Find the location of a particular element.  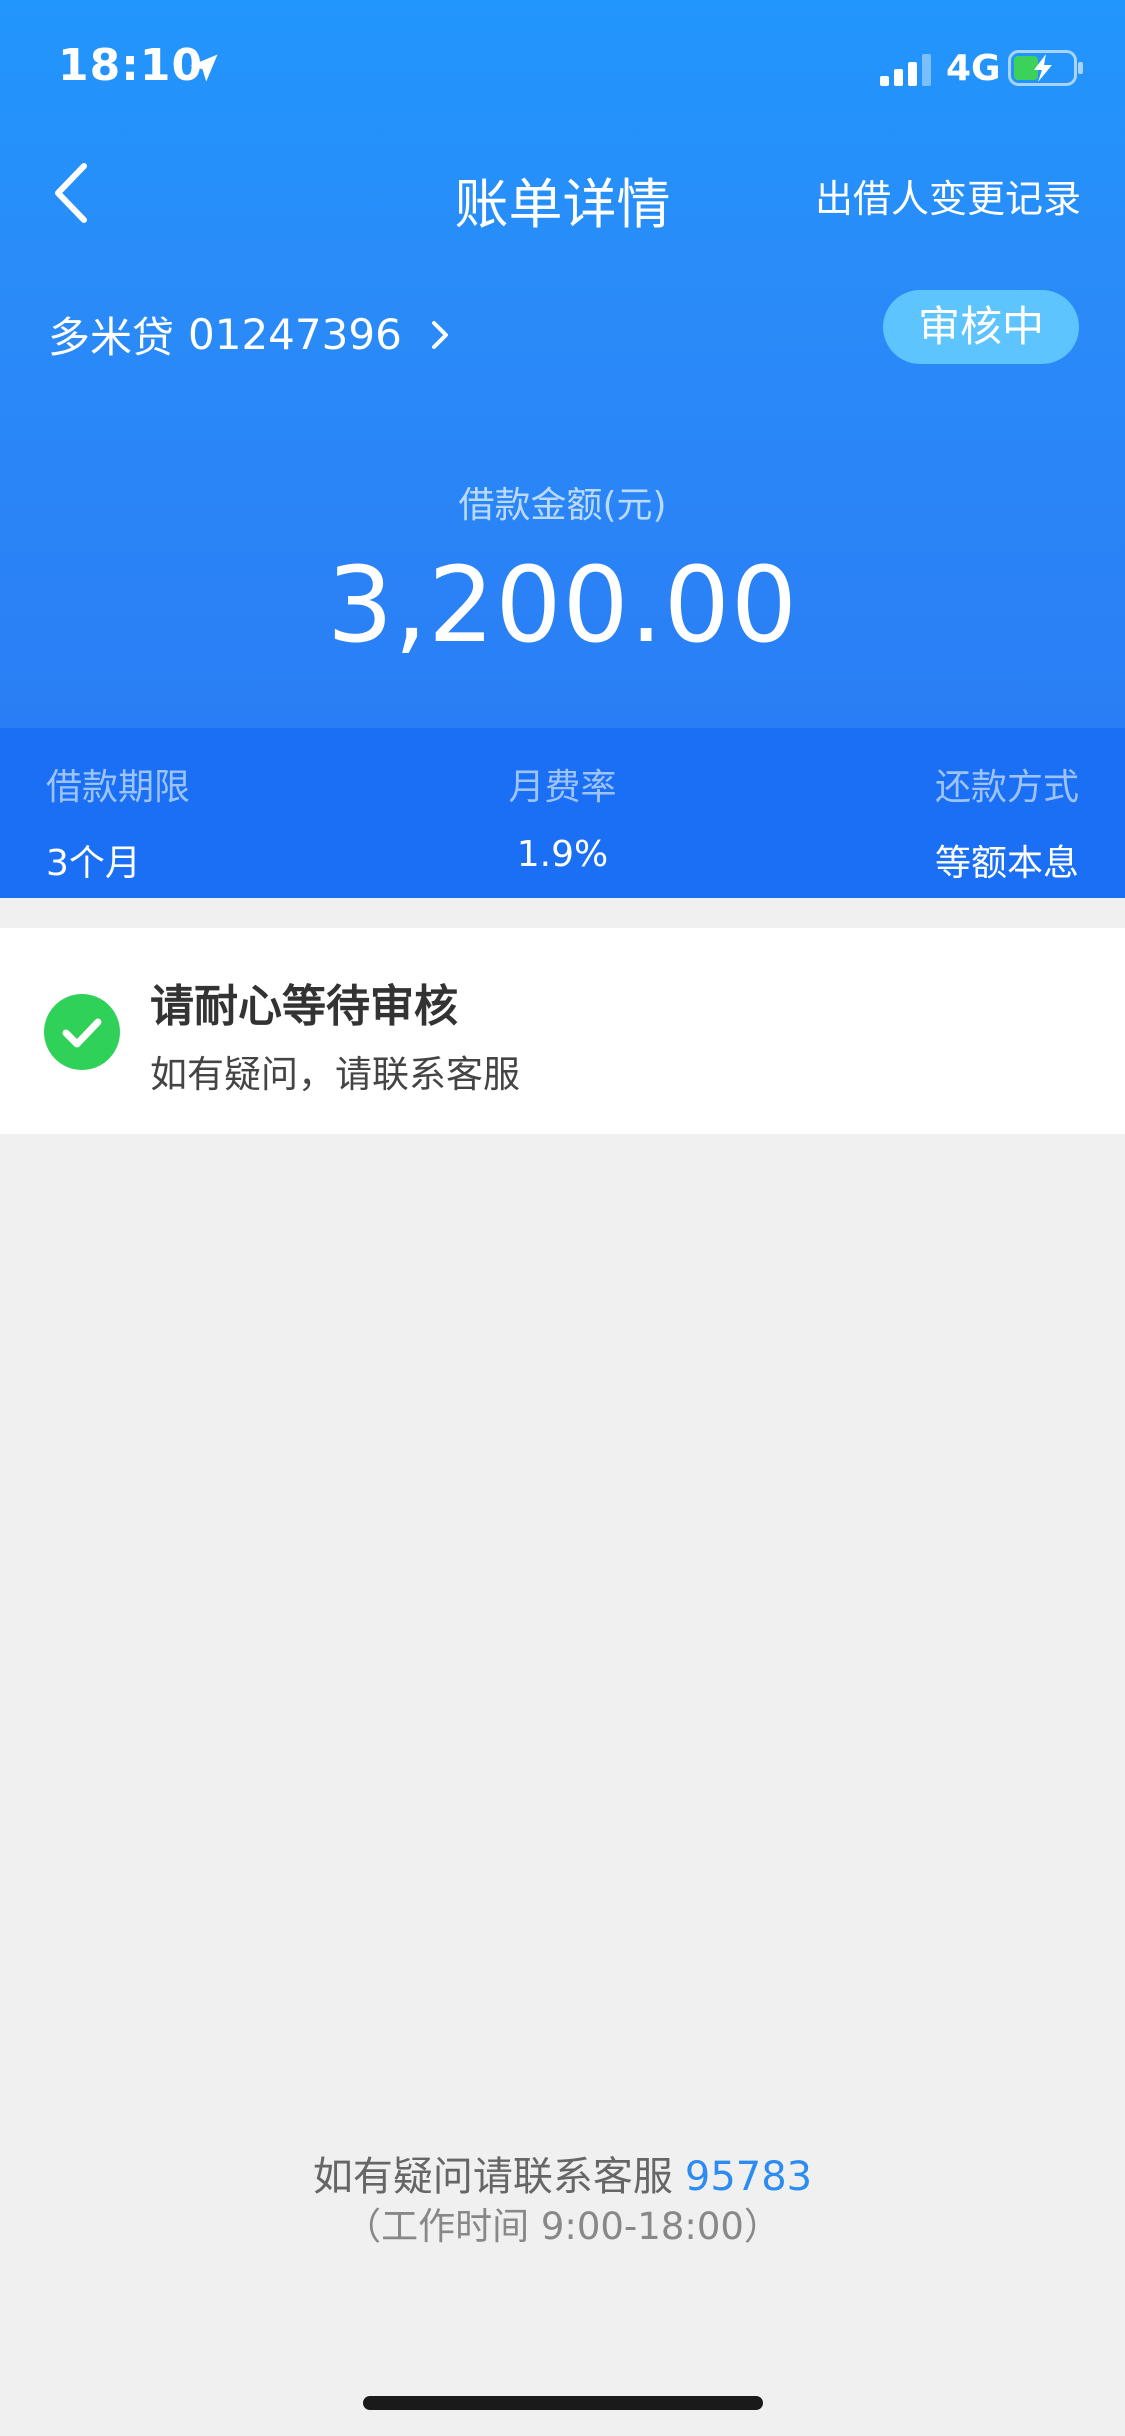

status-time: 18:10 is located at coordinates (131, 65).